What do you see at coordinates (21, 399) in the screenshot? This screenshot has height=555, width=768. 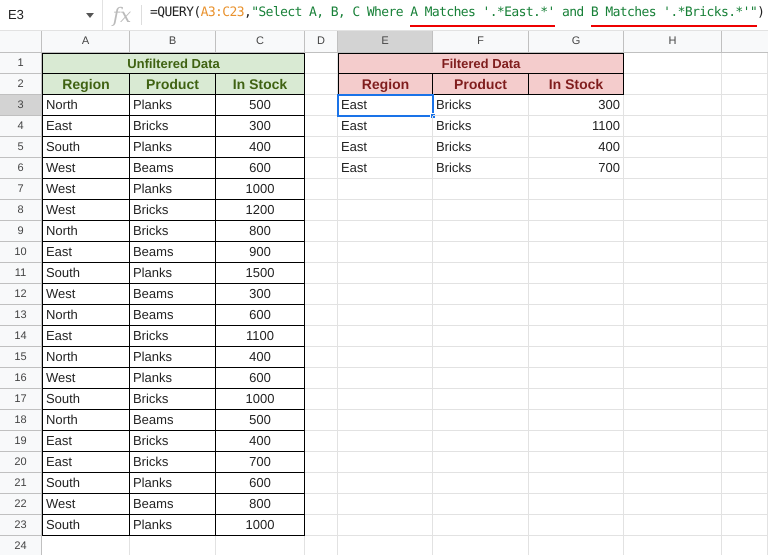 I see `row-header: 17` at bounding box center [21, 399].